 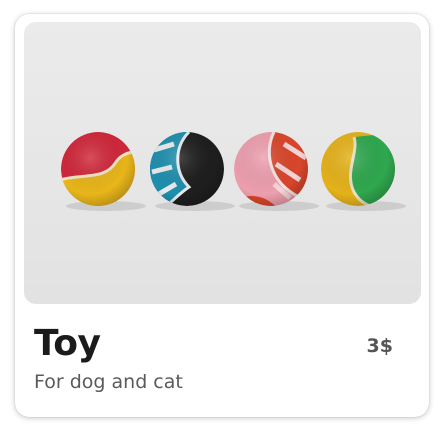 What do you see at coordinates (379, 346) in the screenshot?
I see `product-price: 3$` at bounding box center [379, 346].